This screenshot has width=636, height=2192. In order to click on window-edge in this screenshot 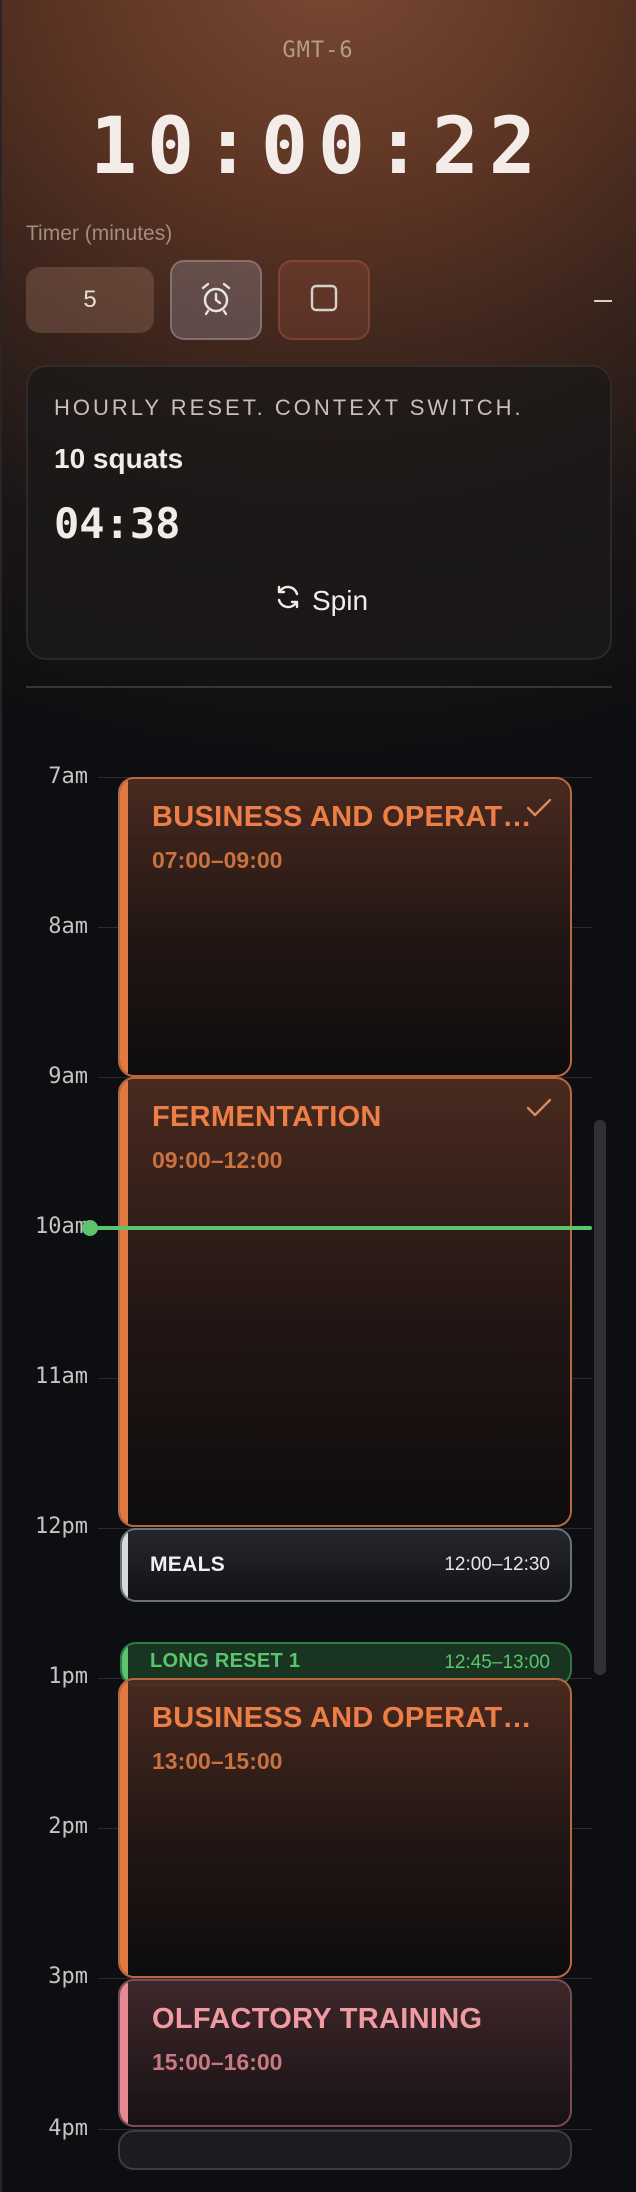, I will do `click(1, 1096)`.